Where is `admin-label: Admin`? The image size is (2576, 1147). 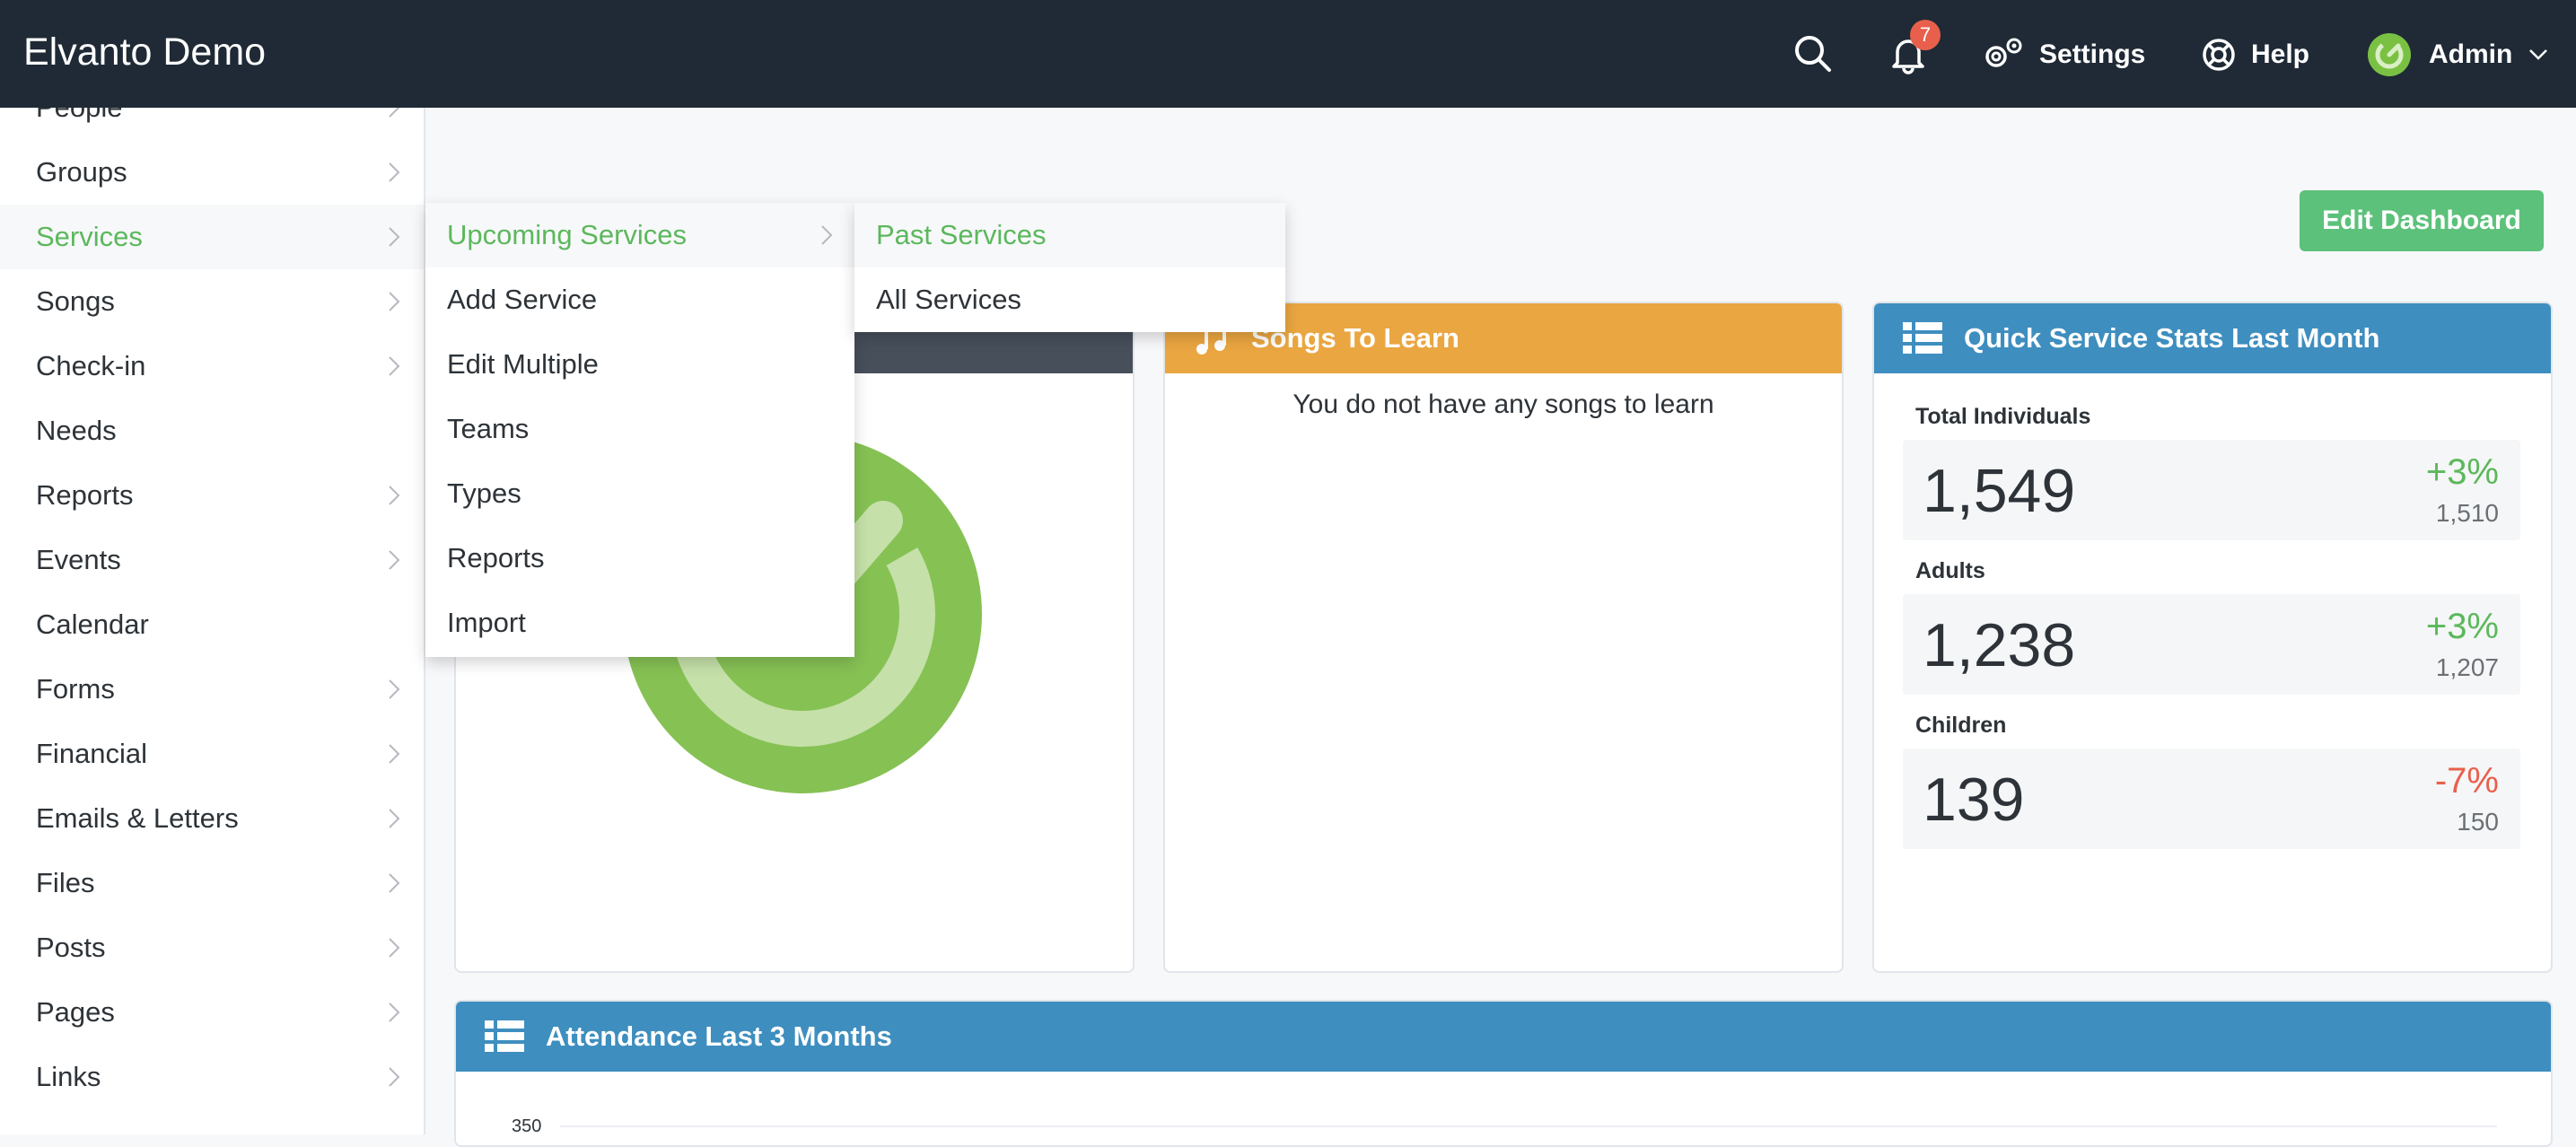 admin-label: Admin is located at coordinates (2471, 54).